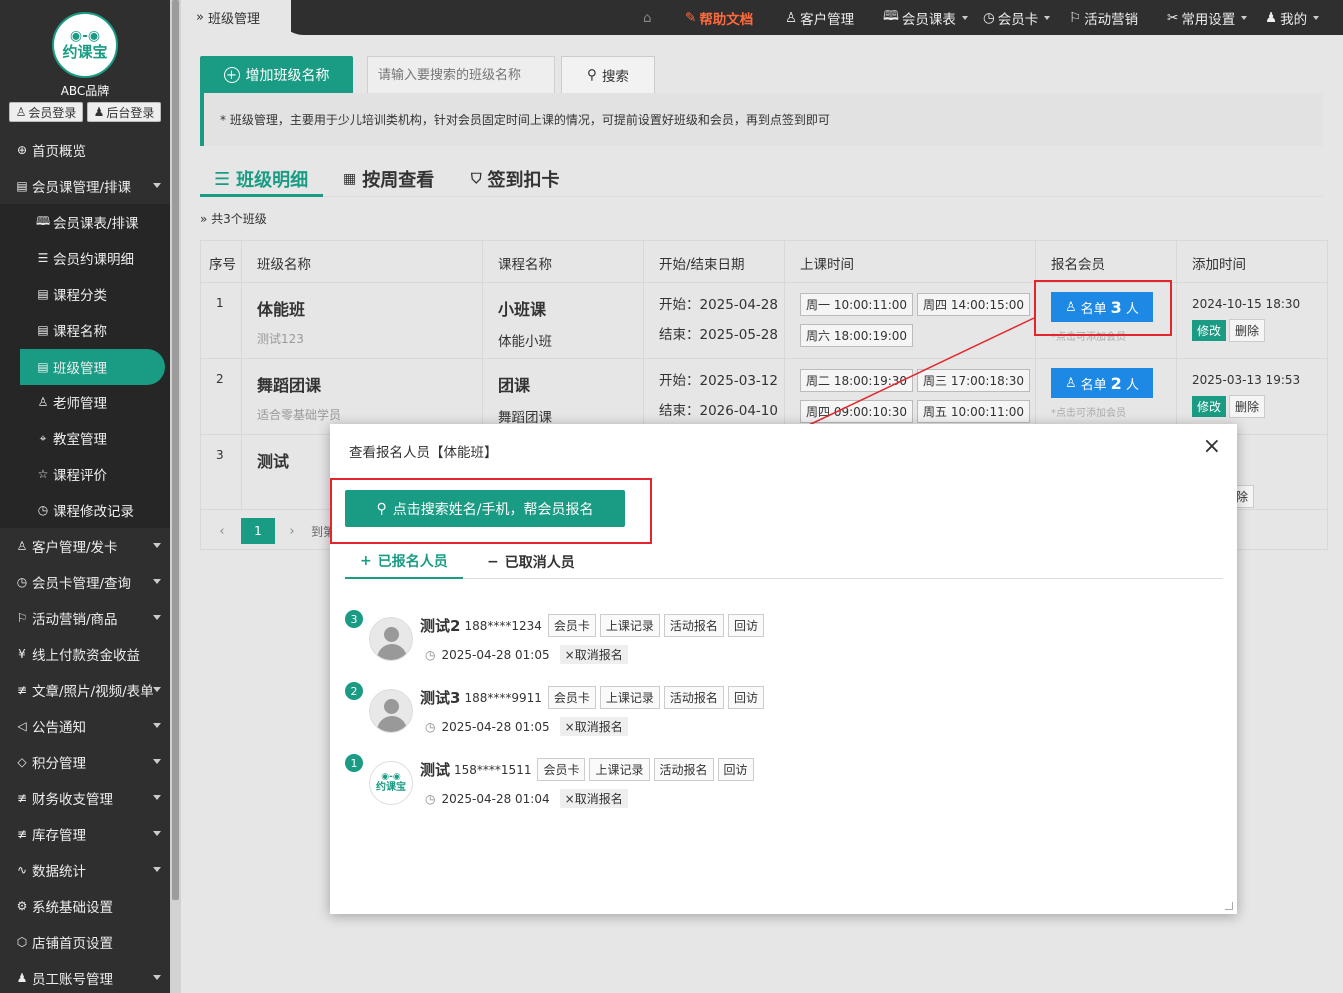 This screenshot has width=1343, height=993. Describe the element at coordinates (1212, 446) in the screenshot. I see `close-icon: ×` at that location.